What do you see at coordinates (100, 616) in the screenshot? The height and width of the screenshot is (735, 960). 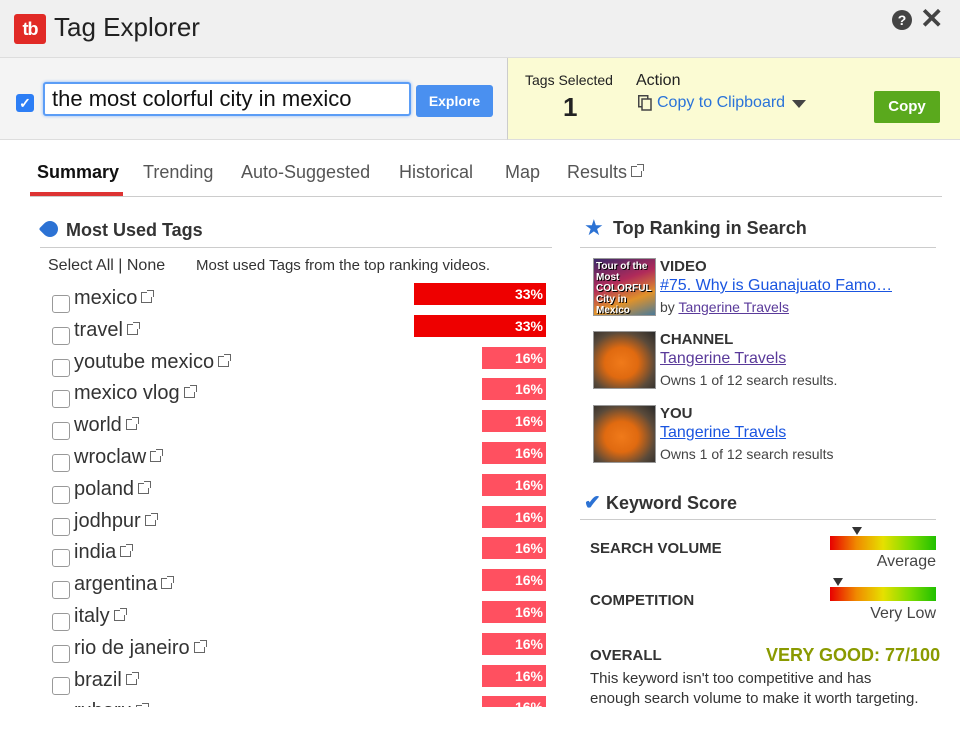 I see `tag-label: italy` at bounding box center [100, 616].